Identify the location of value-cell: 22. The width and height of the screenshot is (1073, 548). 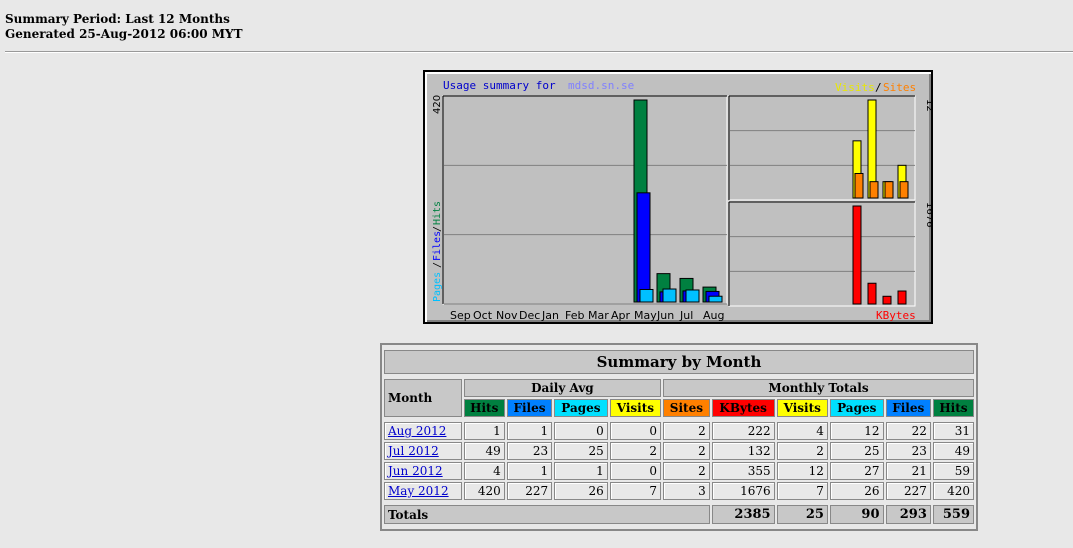
(908, 431).